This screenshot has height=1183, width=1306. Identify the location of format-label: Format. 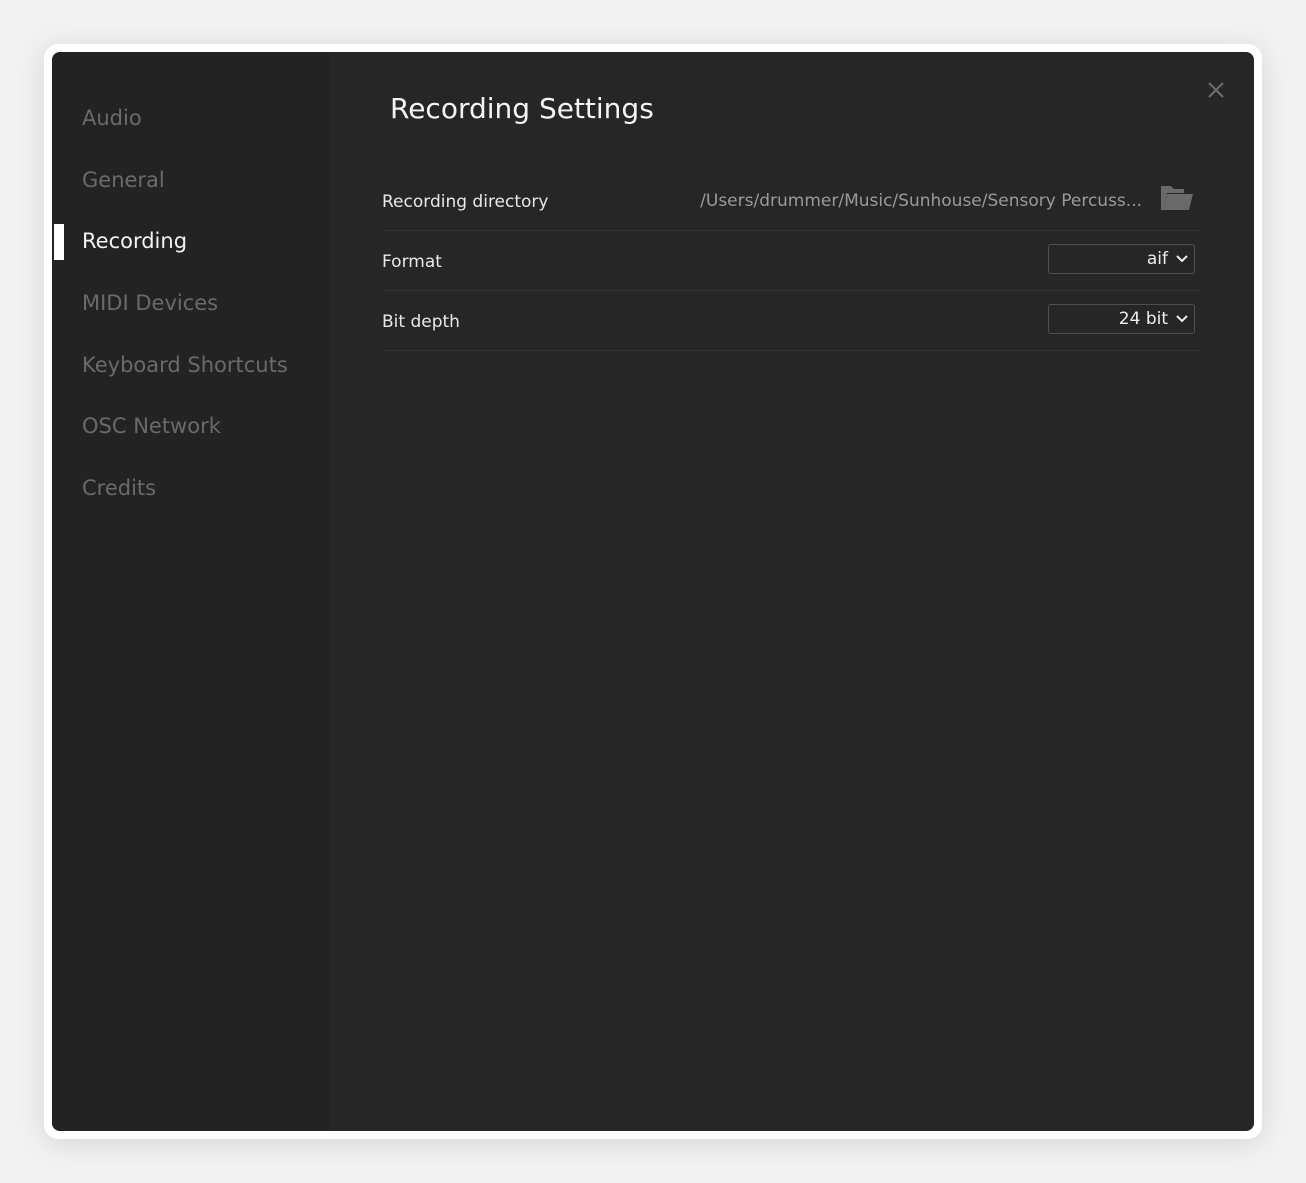
(412, 262).